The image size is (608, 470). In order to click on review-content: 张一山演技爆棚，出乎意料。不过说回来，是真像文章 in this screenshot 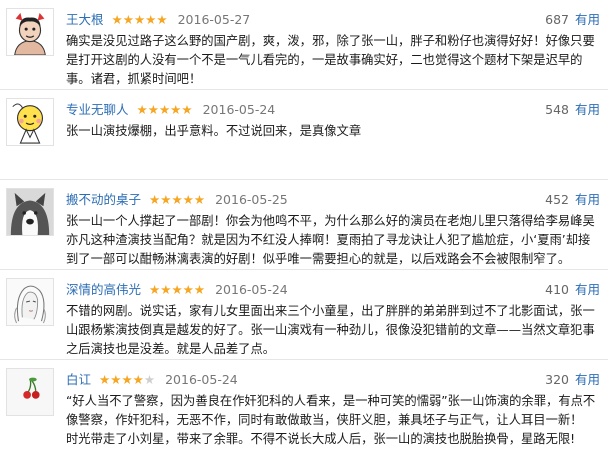, I will do `click(214, 131)`.